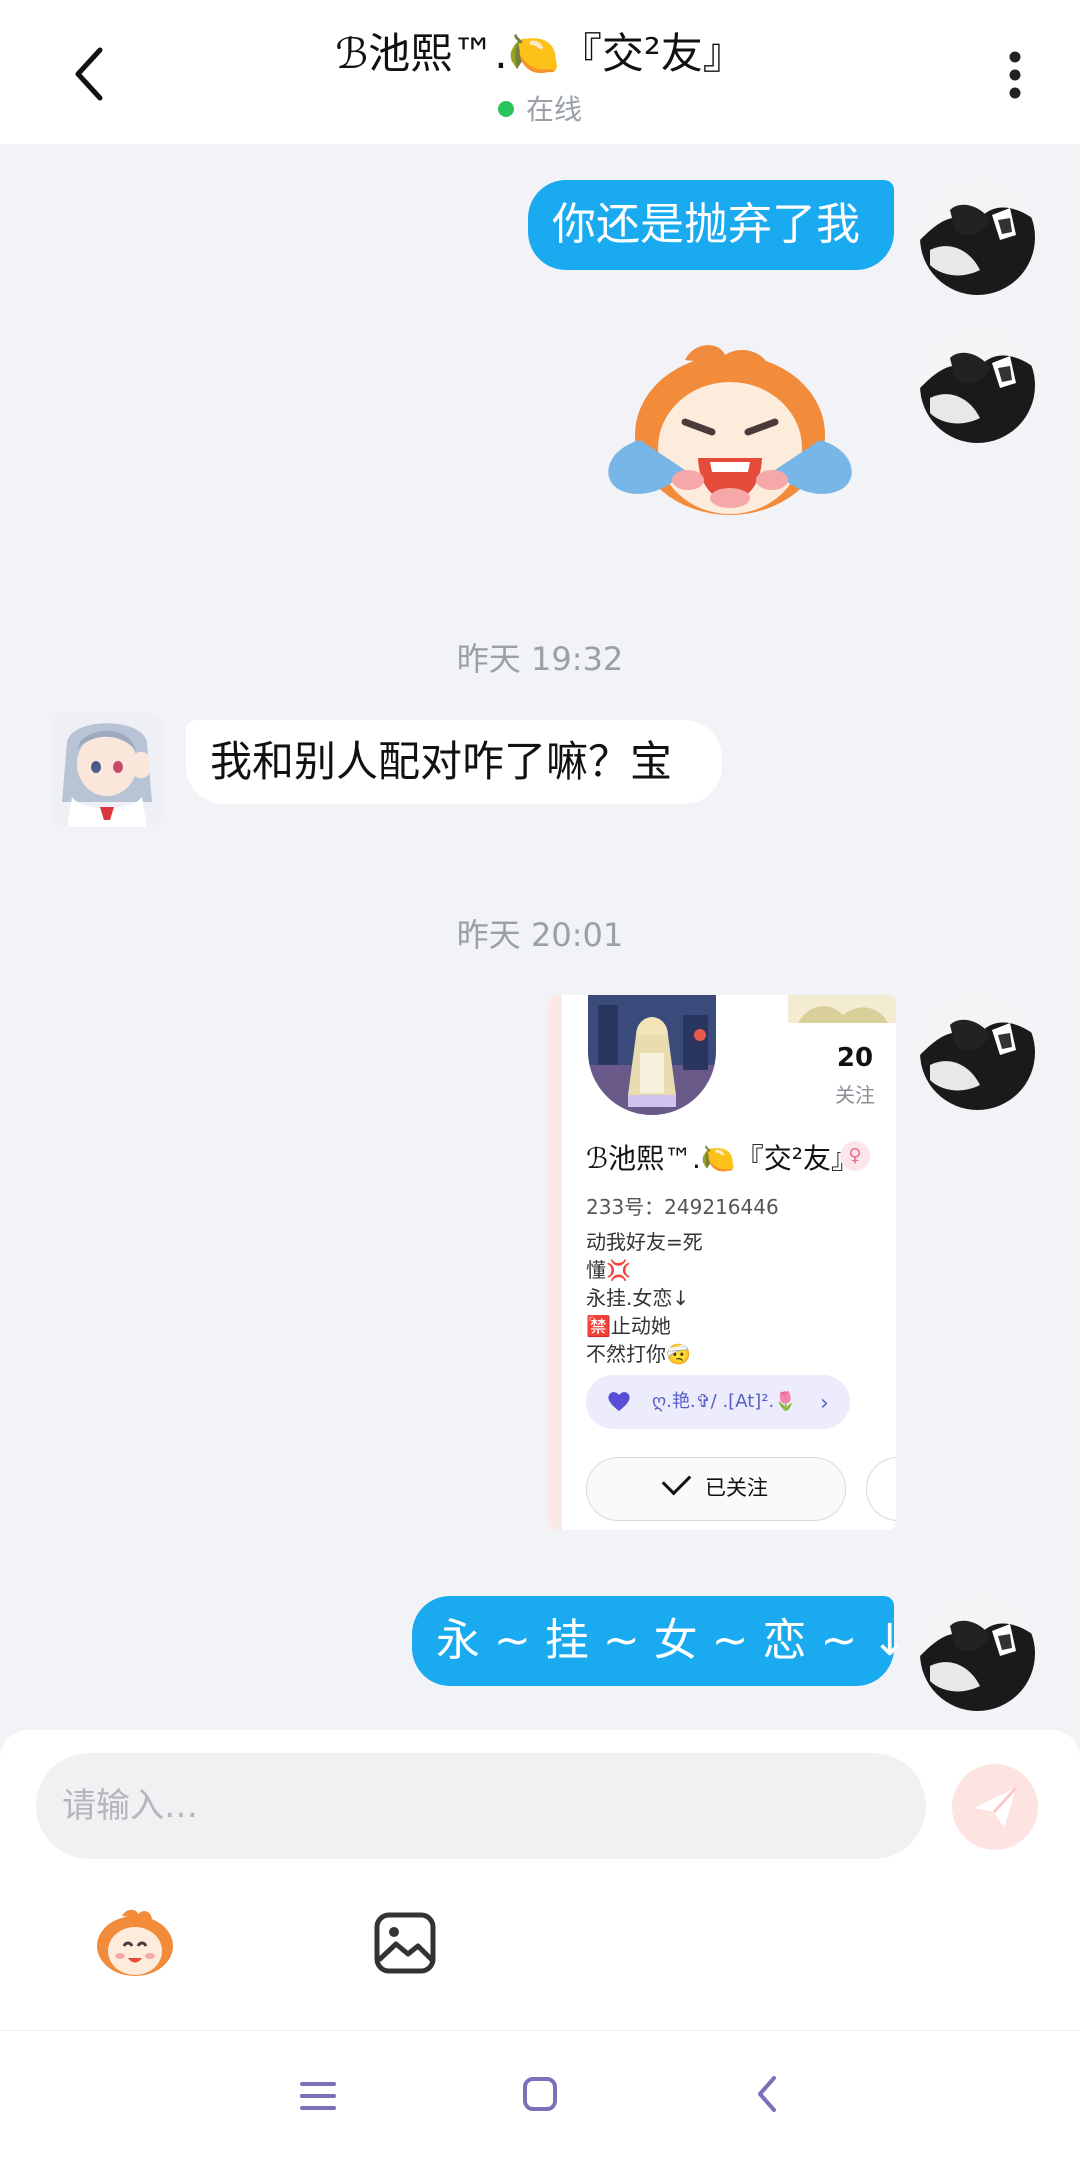 The height and width of the screenshot is (2162, 1080). I want to click on monkey-emoji-icon, so click(135, 1942).